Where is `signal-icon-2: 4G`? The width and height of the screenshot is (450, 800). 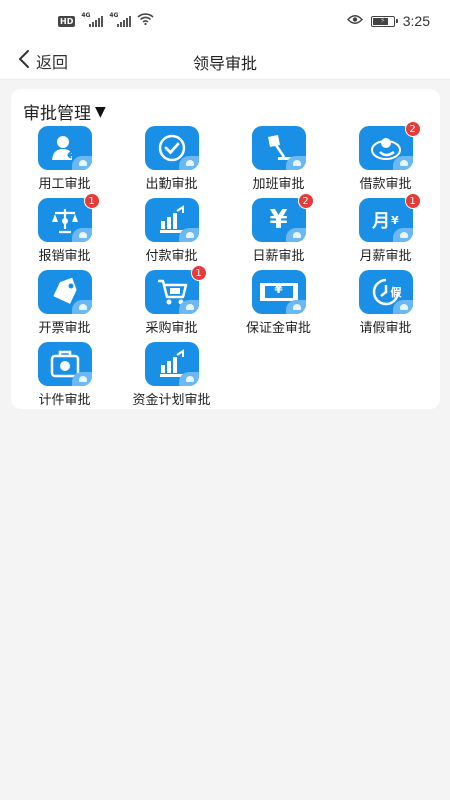
signal-icon-2: 4G is located at coordinates (120, 19).